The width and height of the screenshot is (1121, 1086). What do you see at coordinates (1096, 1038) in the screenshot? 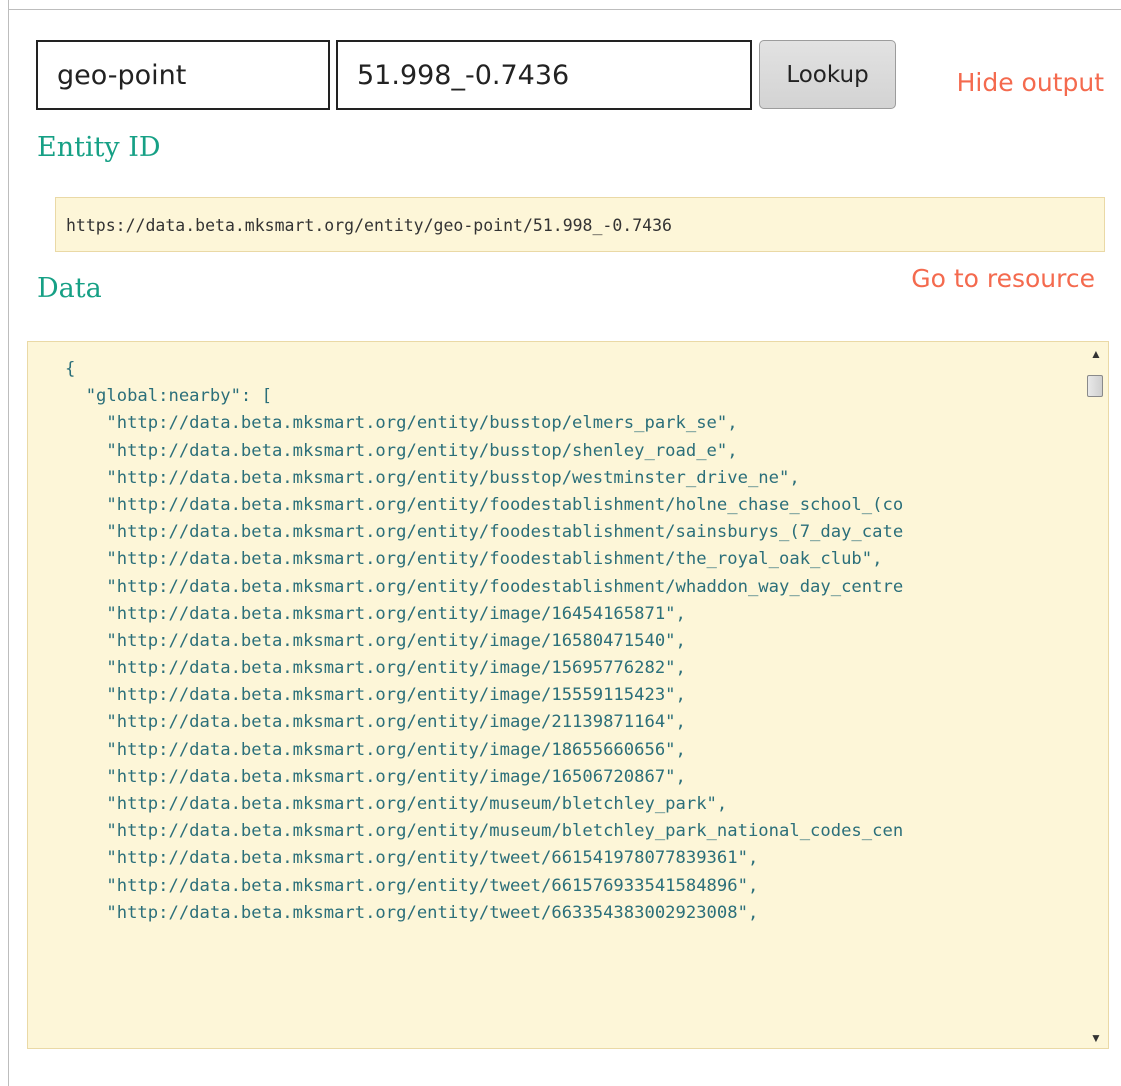
I see `scroll-down-arrow-icon: ▼` at bounding box center [1096, 1038].